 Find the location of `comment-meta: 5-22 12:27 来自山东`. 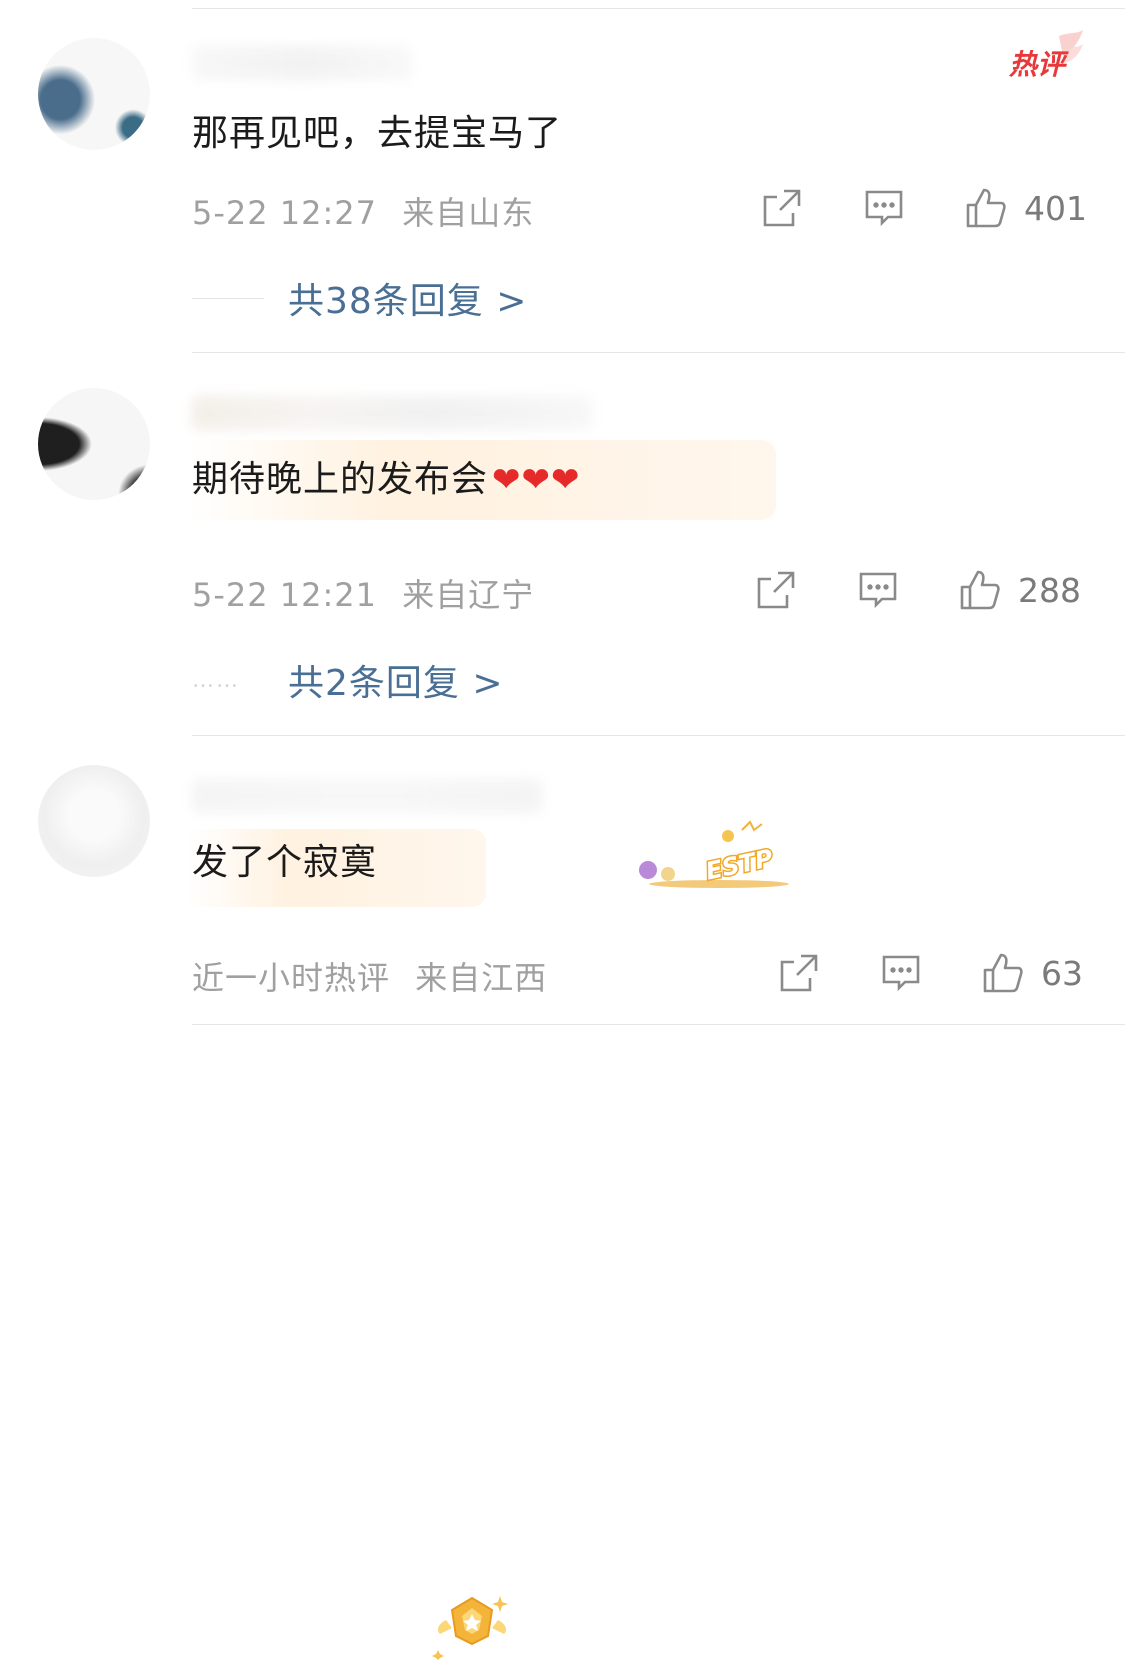

comment-meta: 5-22 12:27 来自山东 is located at coordinates (363, 211).